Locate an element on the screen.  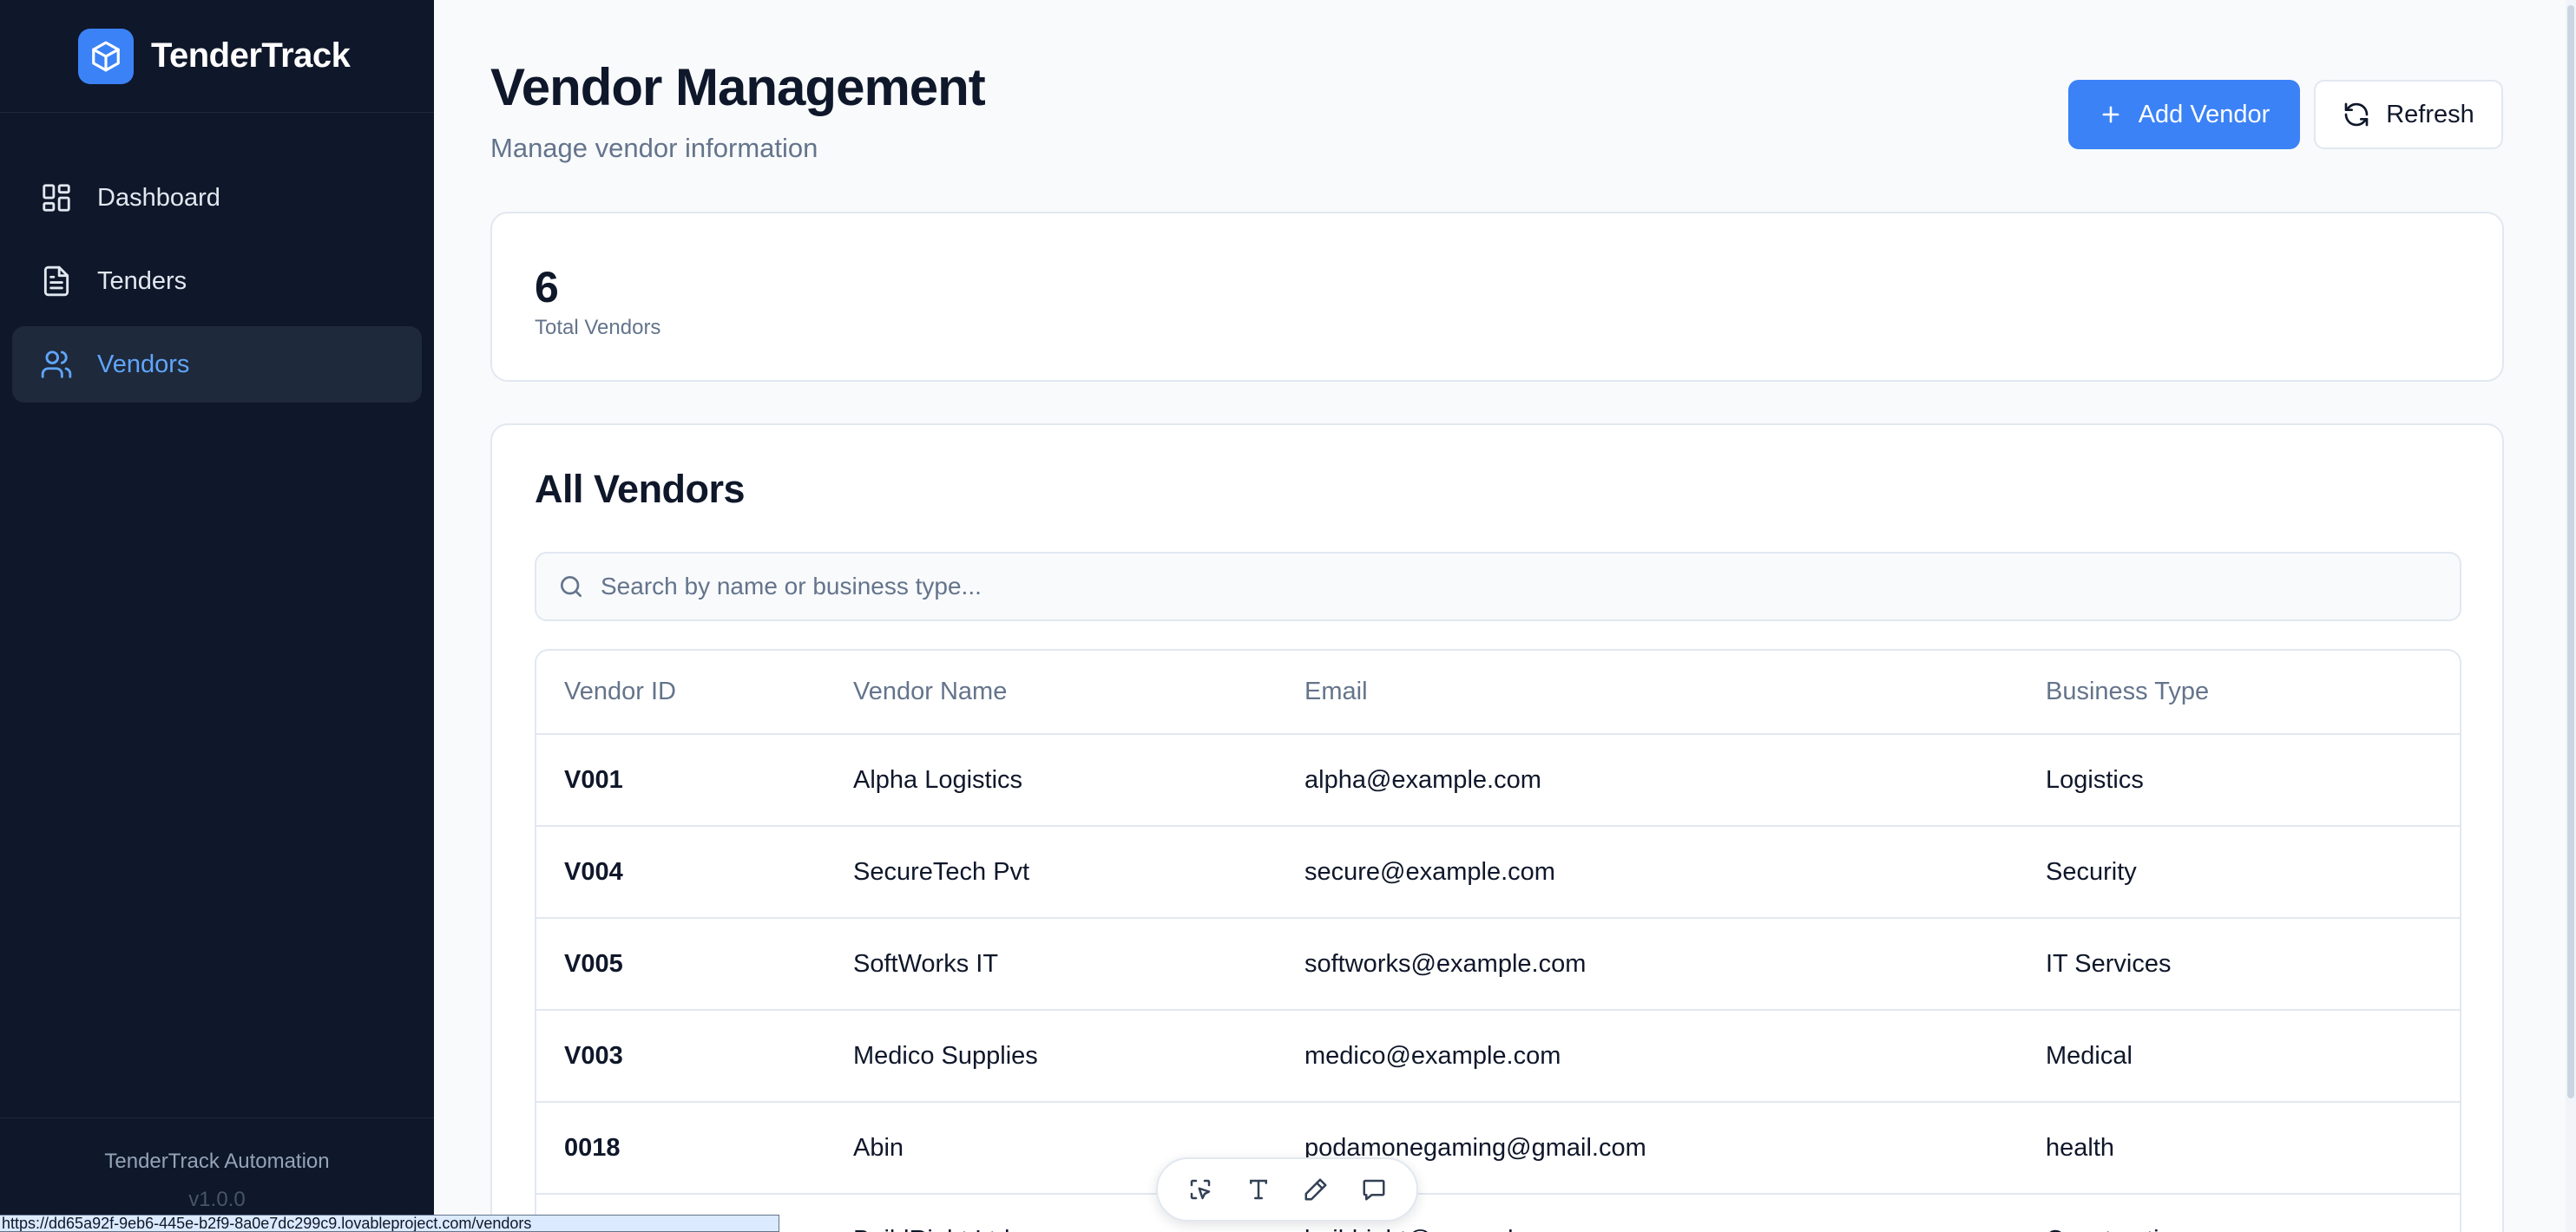
business-type-cell: health is located at coordinates (2253, 1148).